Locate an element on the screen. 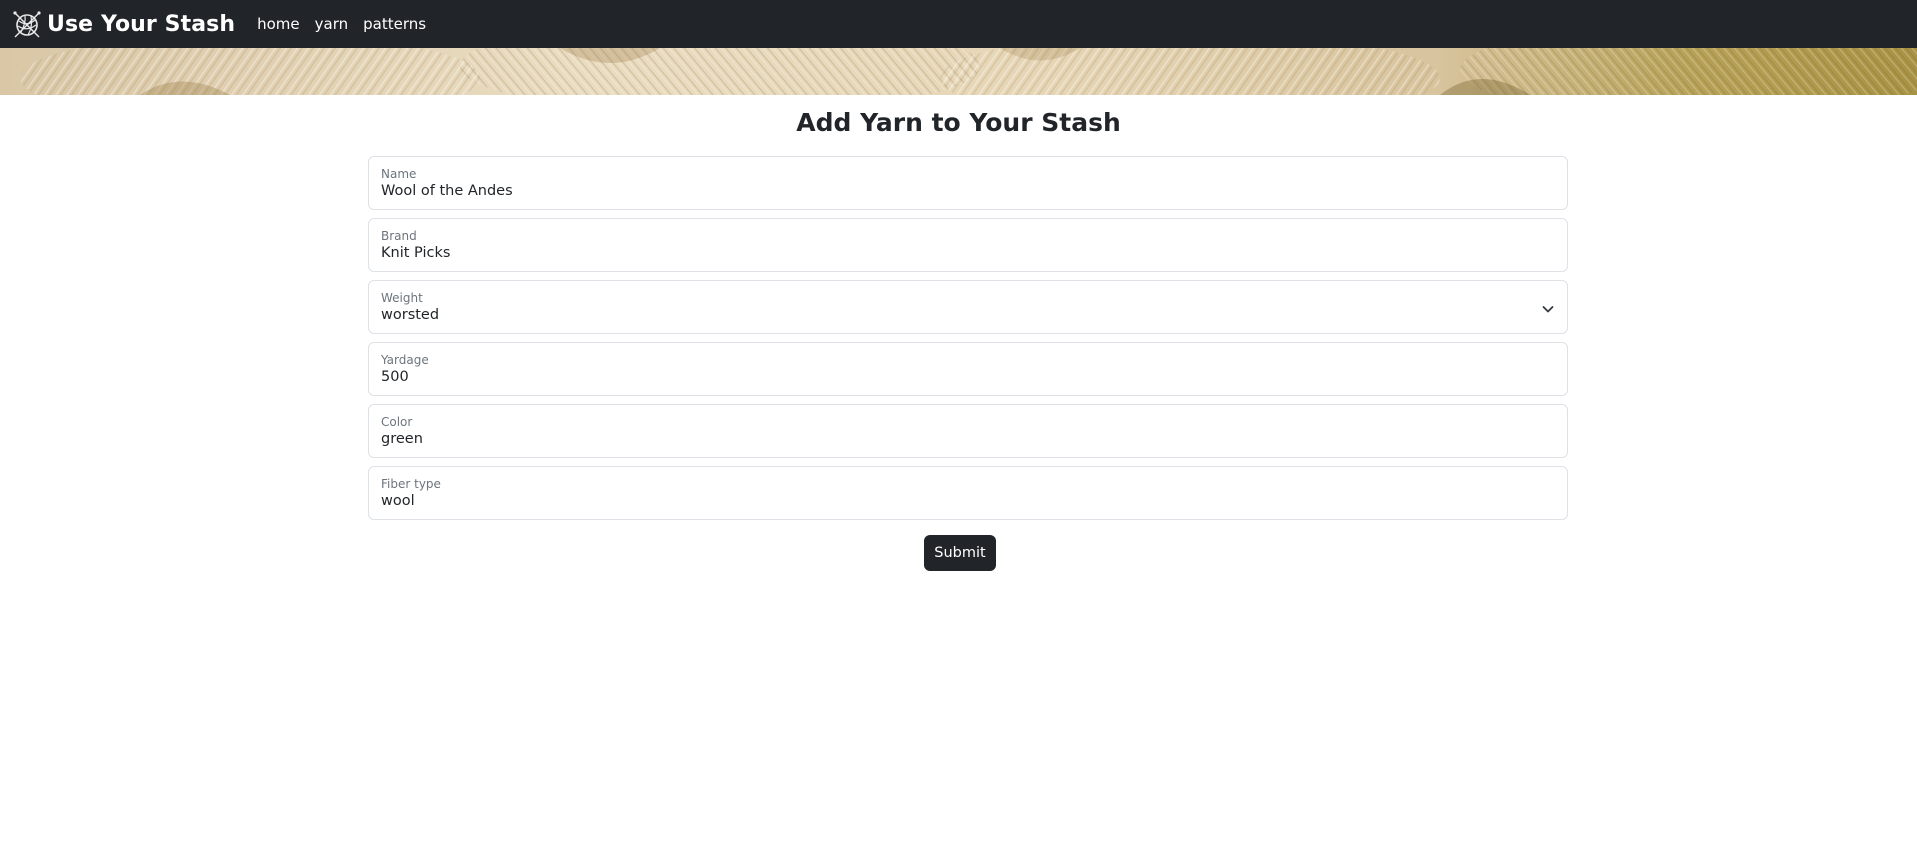 This screenshot has width=1917, height=862. yarn-ball-icon is located at coordinates (27, 24).